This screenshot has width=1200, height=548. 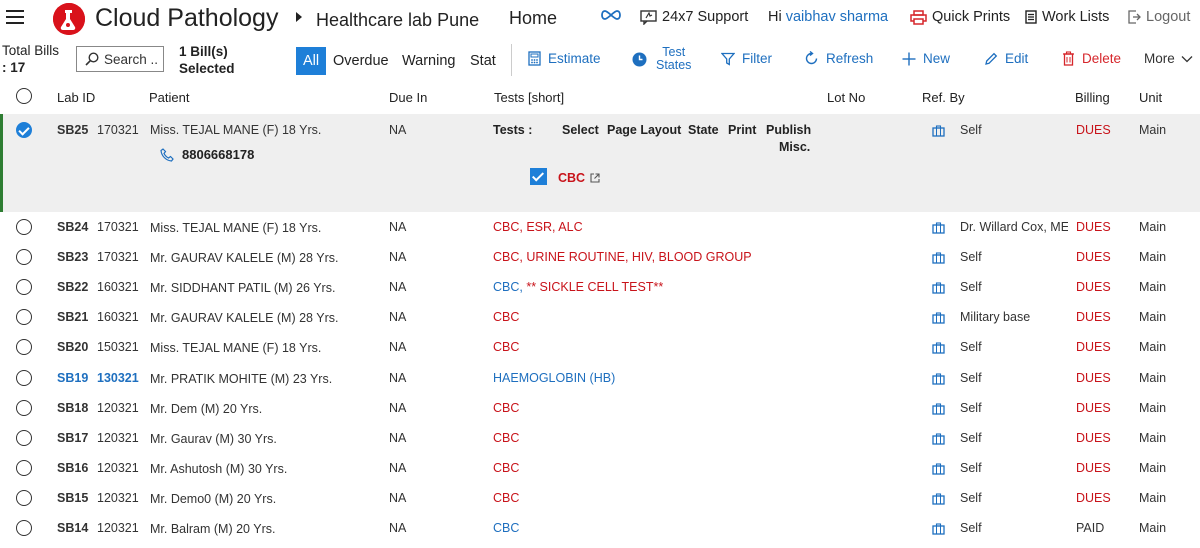 What do you see at coordinates (794, 147) in the screenshot?
I see `publish-misc-action: Misc.` at bounding box center [794, 147].